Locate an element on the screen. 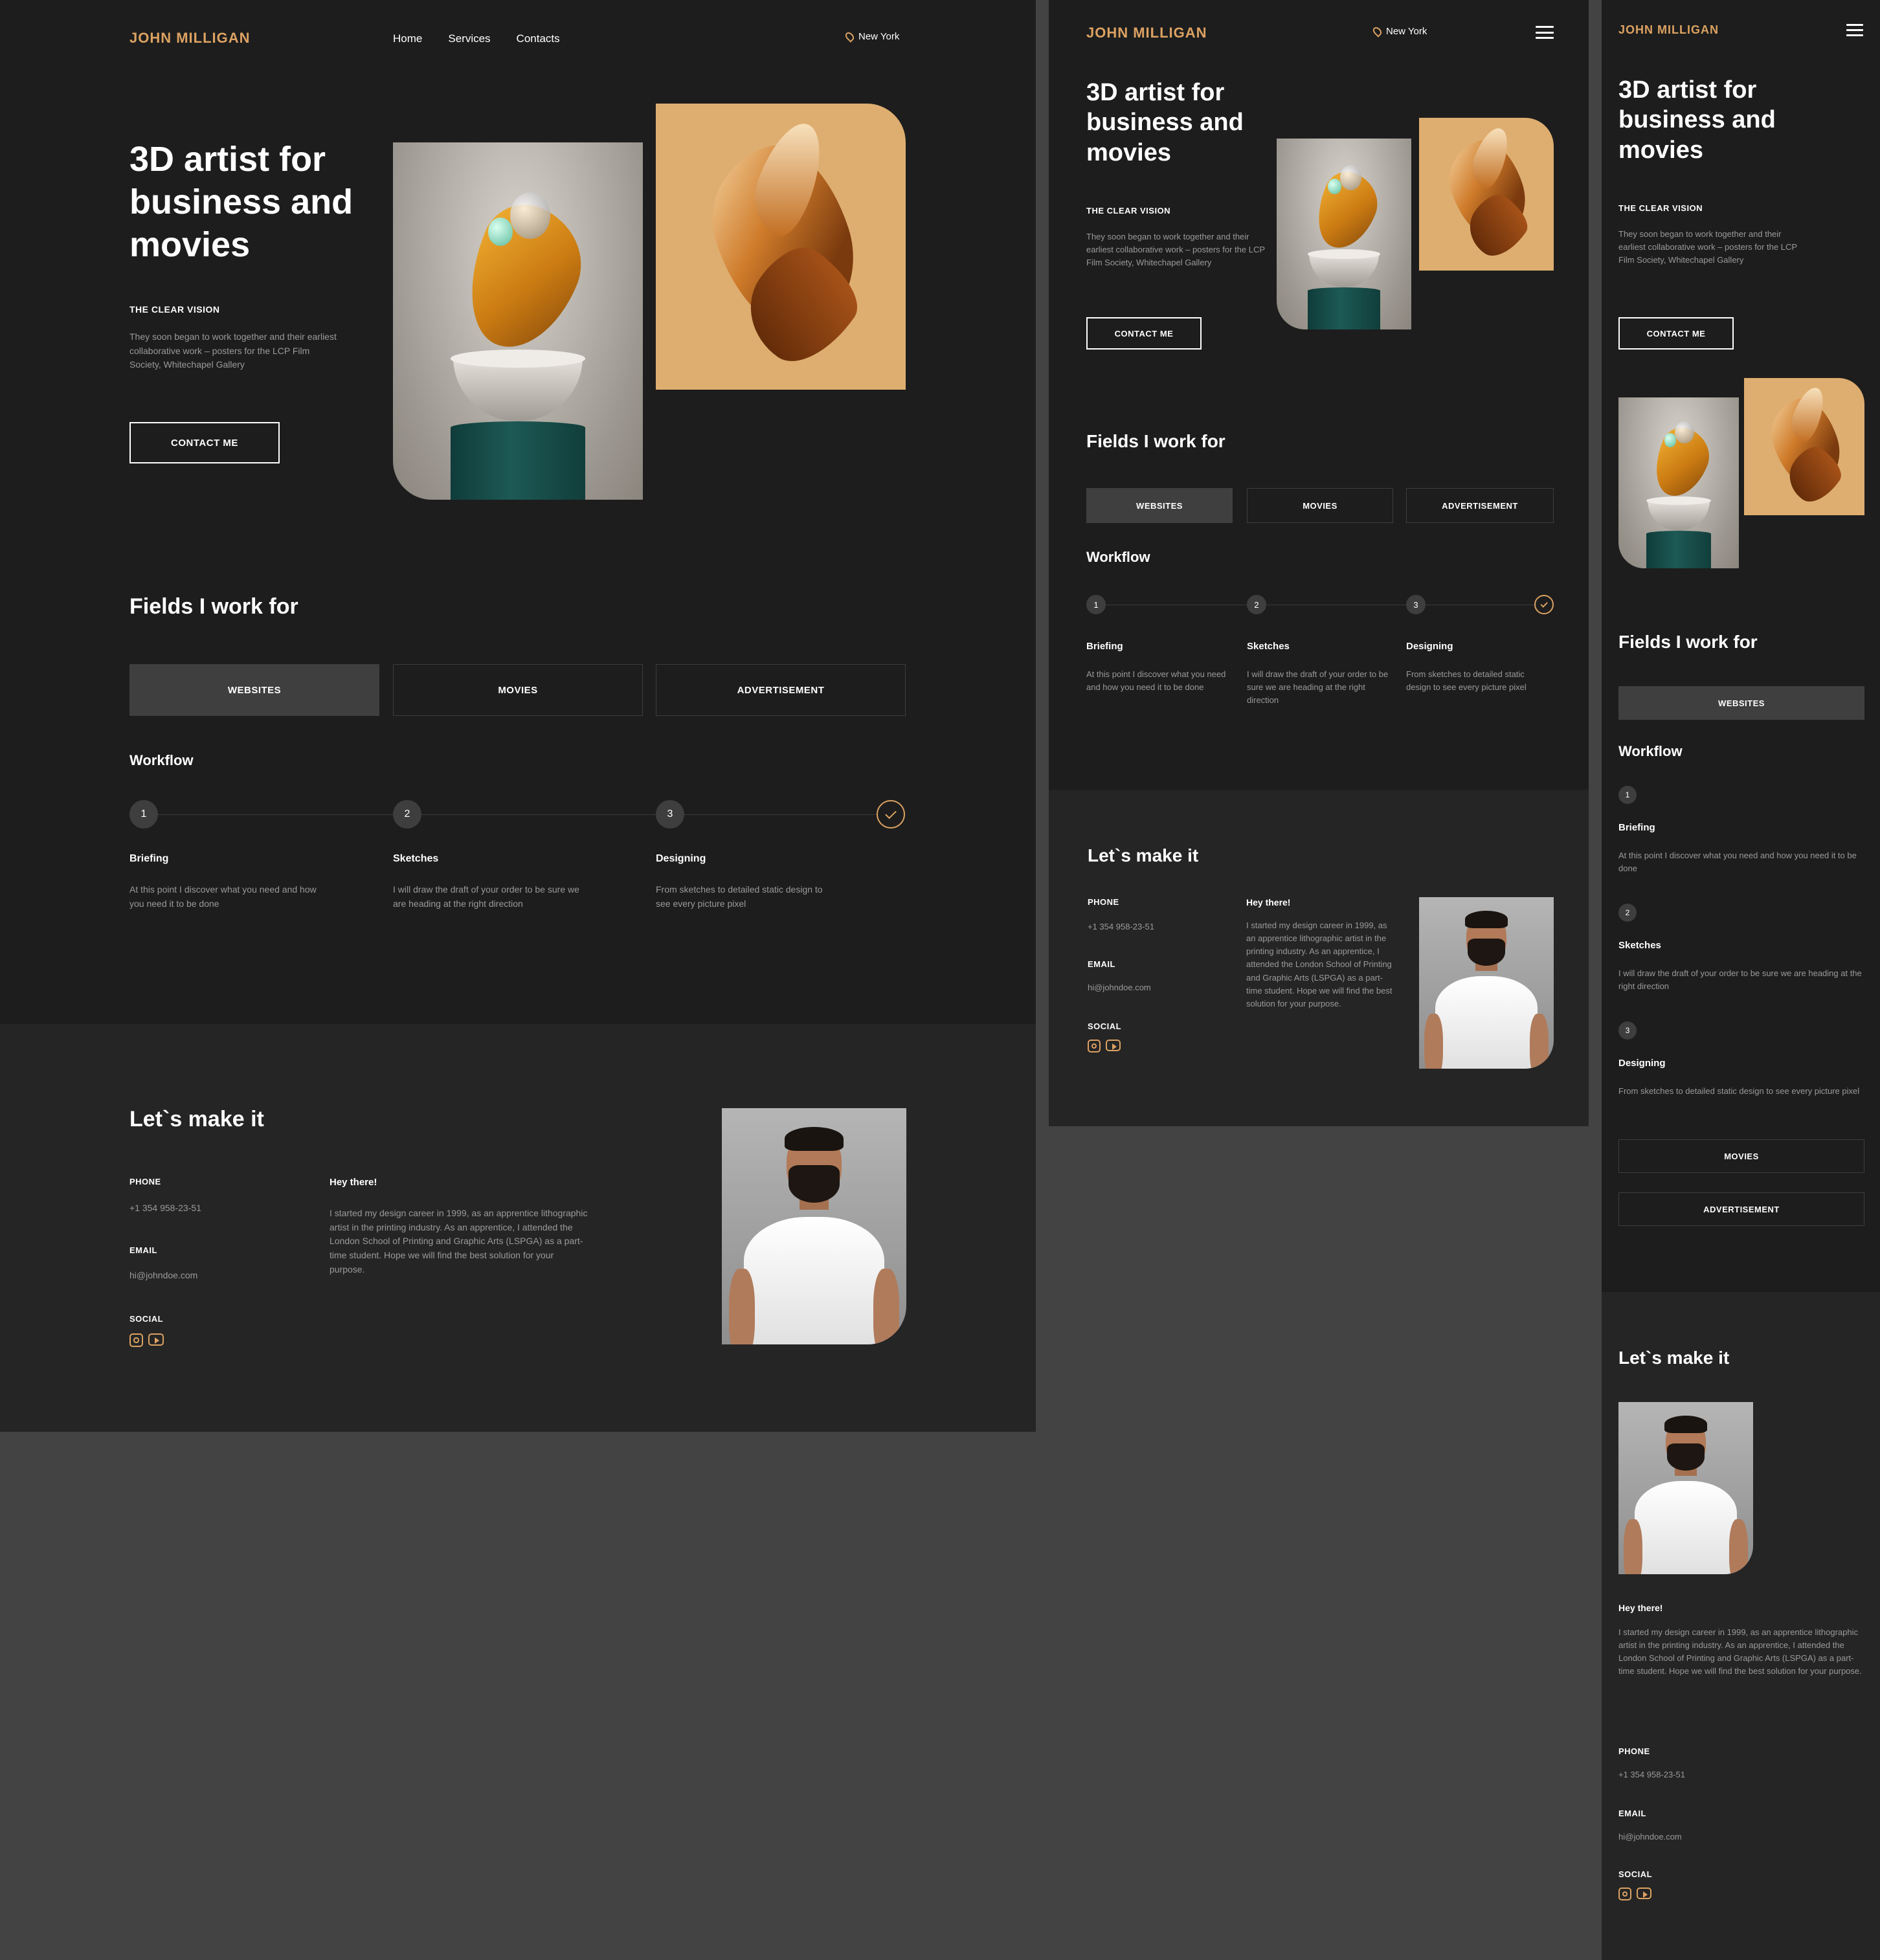 The height and width of the screenshot is (1960, 1880). workflow-line is located at coordinates (517, 814).